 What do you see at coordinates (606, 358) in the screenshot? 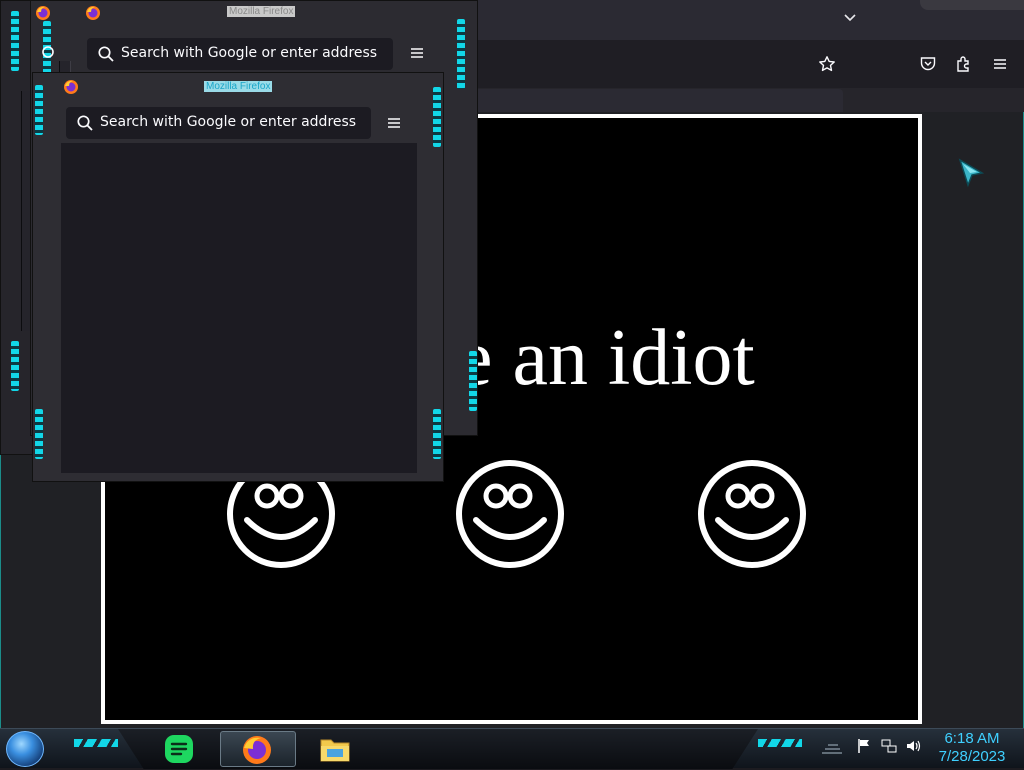
I see `page-headline: e an idiot` at bounding box center [606, 358].